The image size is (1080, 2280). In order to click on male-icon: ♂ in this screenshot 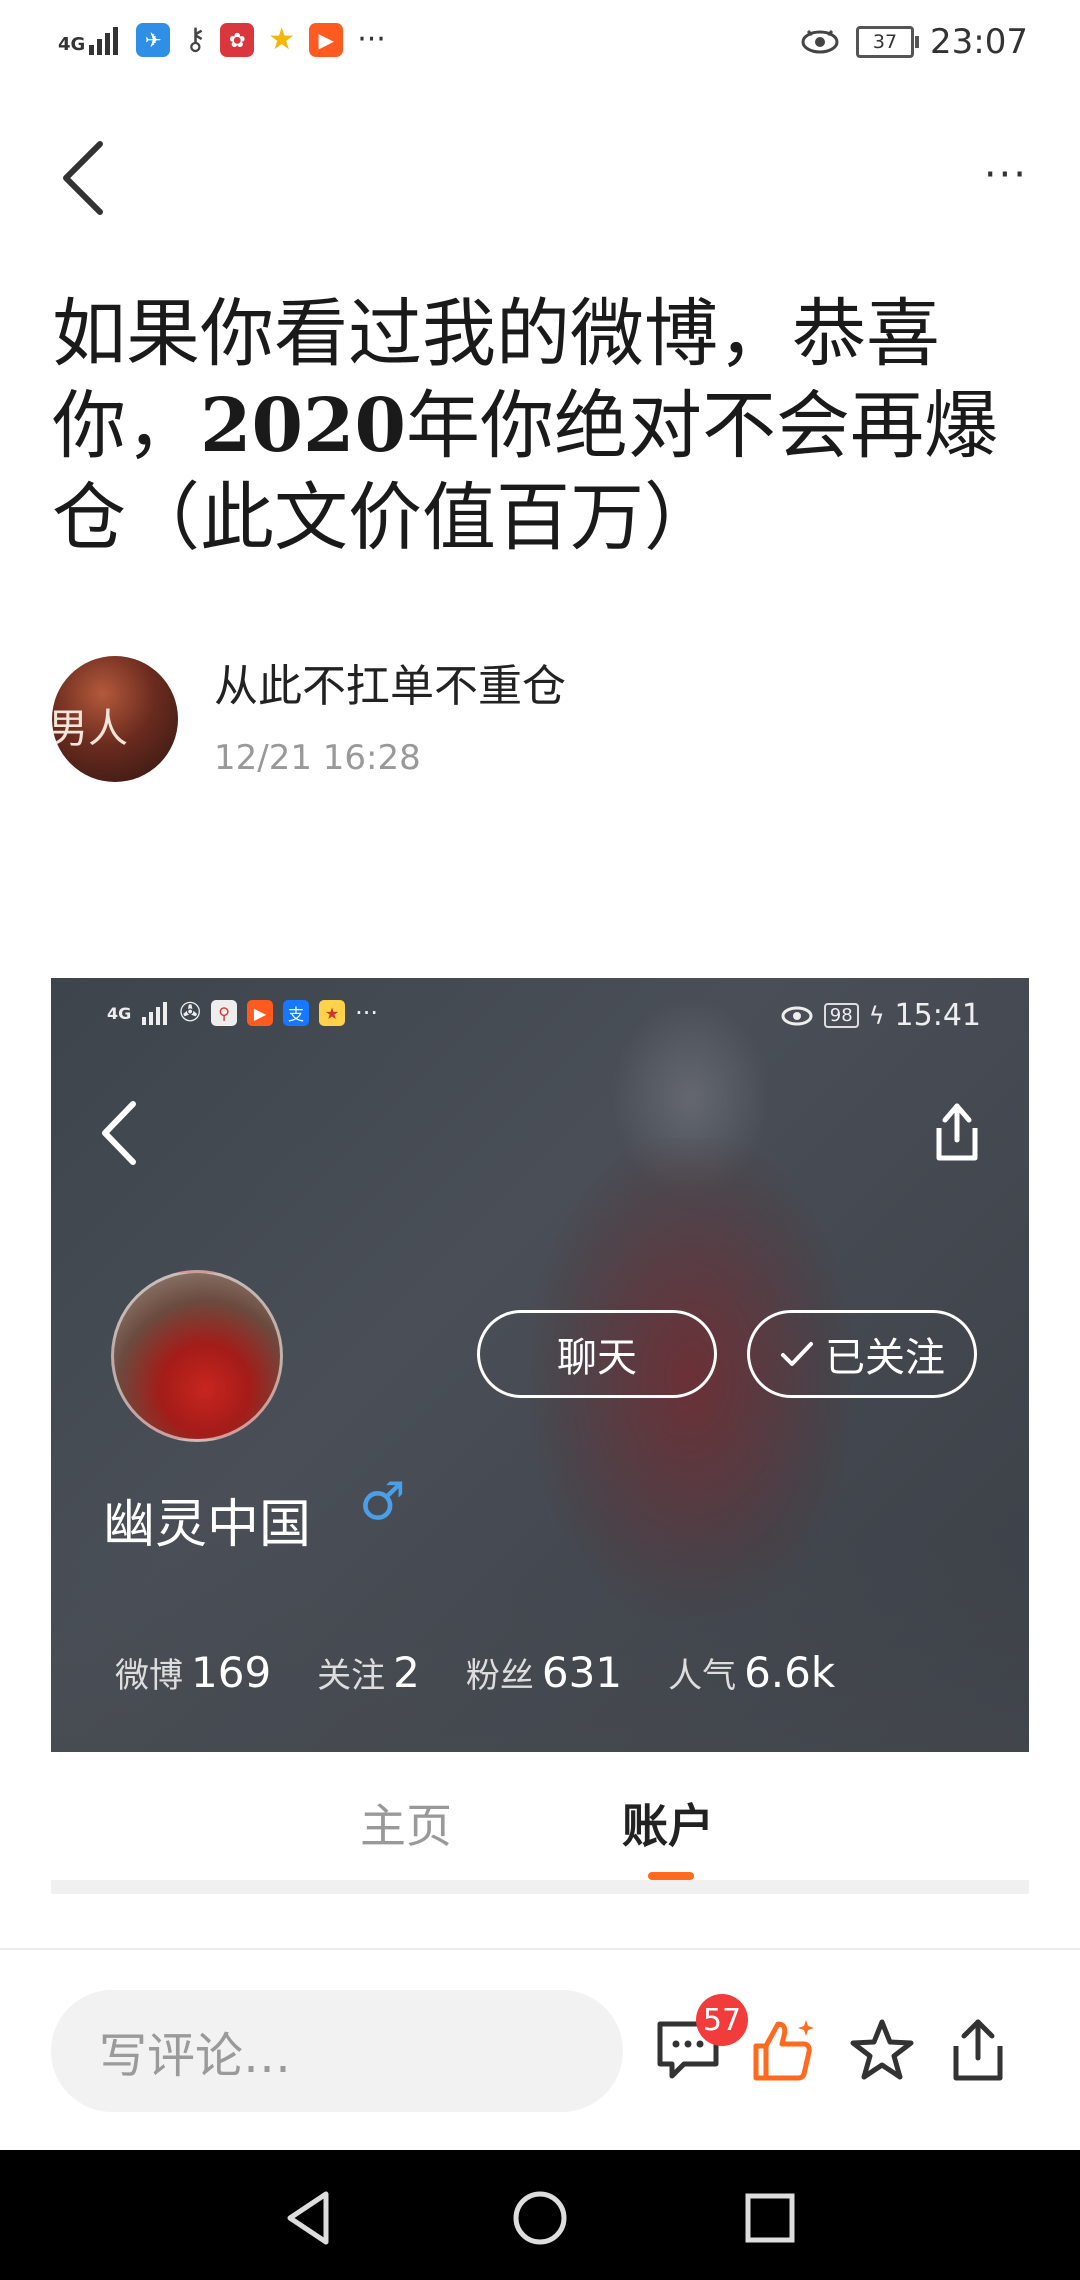, I will do `click(382, 1502)`.